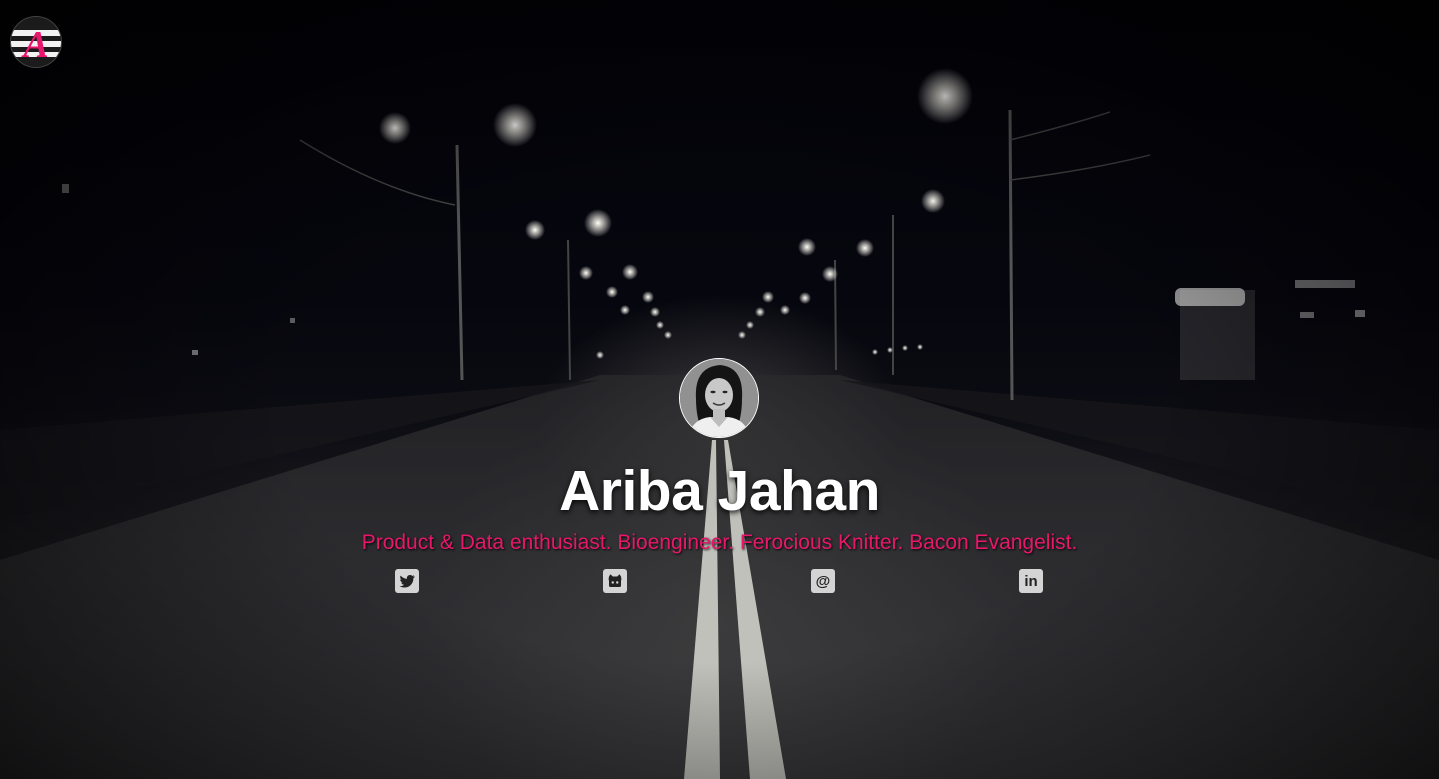 Image resolution: width=1439 pixels, height=779 pixels. I want to click on linkedin-link: in, so click(1031, 581).